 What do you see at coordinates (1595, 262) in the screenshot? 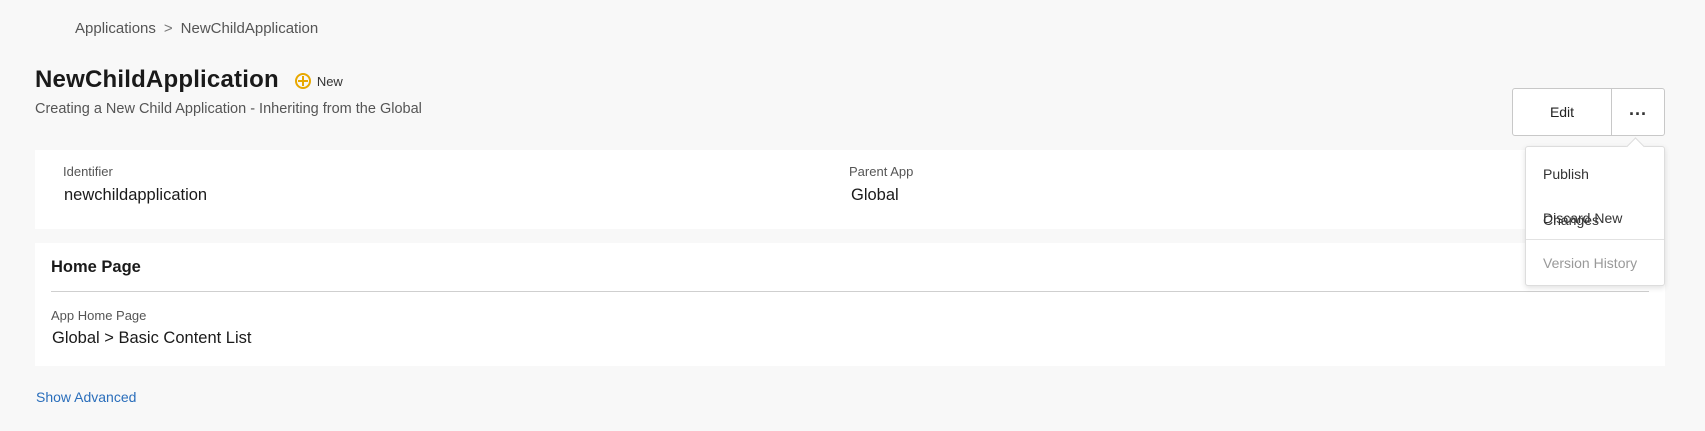
I see `menu-item-version-history: Version History` at bounding box center [1595, 262].